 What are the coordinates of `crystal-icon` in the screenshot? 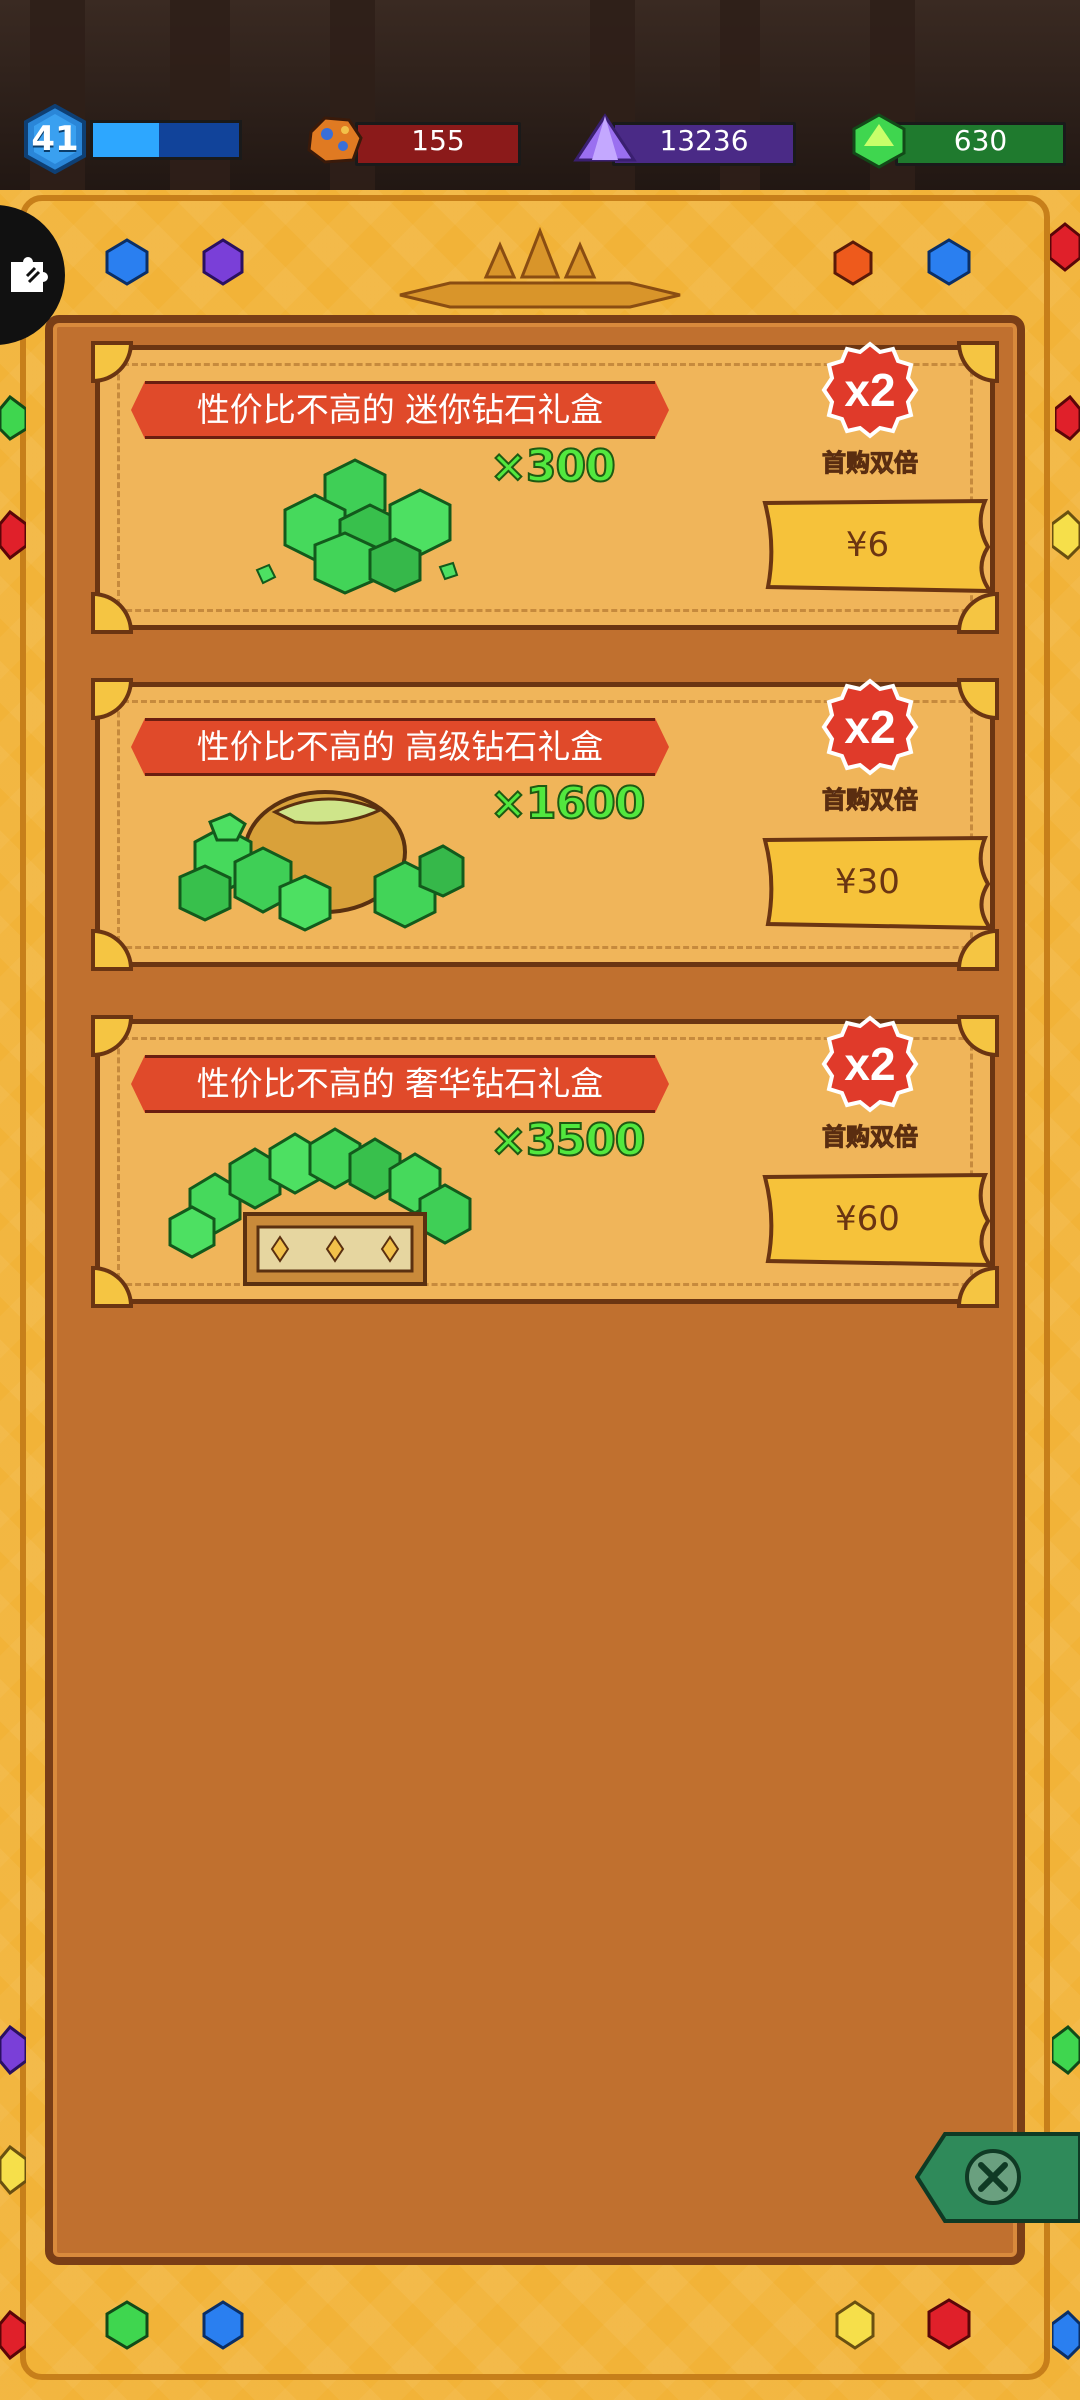 It's located at (605, 137).